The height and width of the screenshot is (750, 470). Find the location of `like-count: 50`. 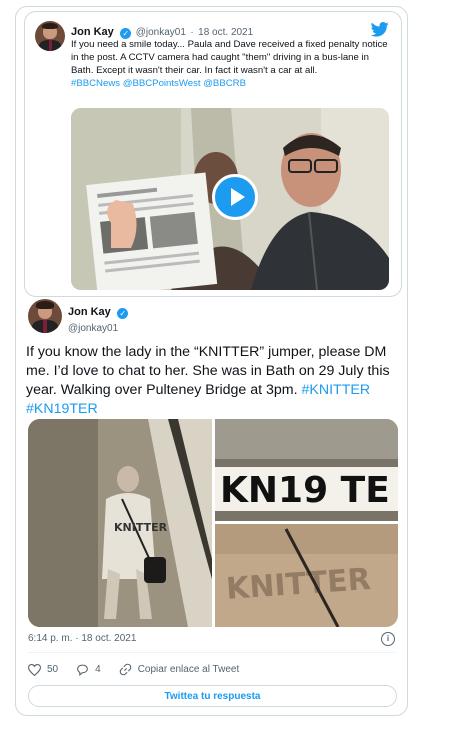

like-count: 50 is located at coordinates (53, 669).